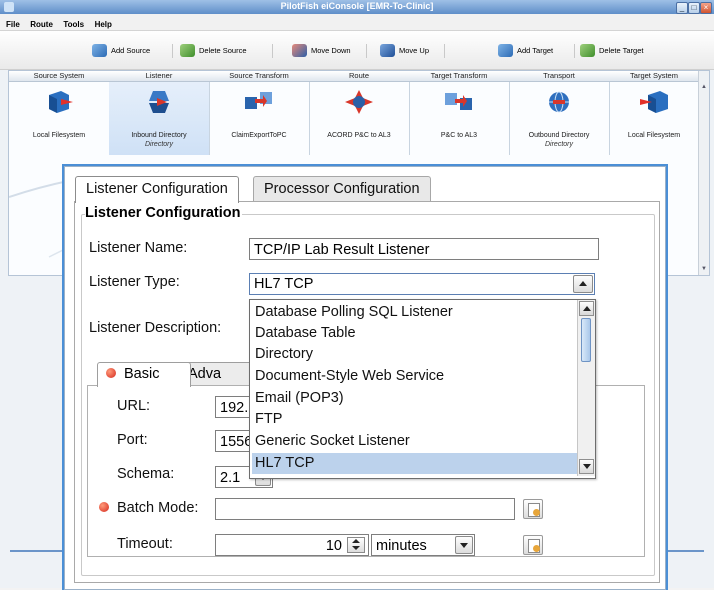  What do you see at coordinates (13, 24) in the screenshot?
I see `menu-file: File` at bounding box center [13, 24].